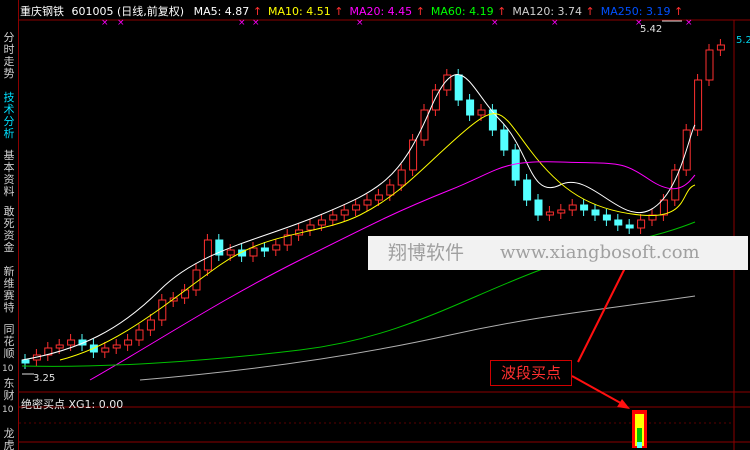 The height and width of the screenshot is (450, 750). I want to click on watermark-url: www.xiangbosoft.com, so click(600, 252).